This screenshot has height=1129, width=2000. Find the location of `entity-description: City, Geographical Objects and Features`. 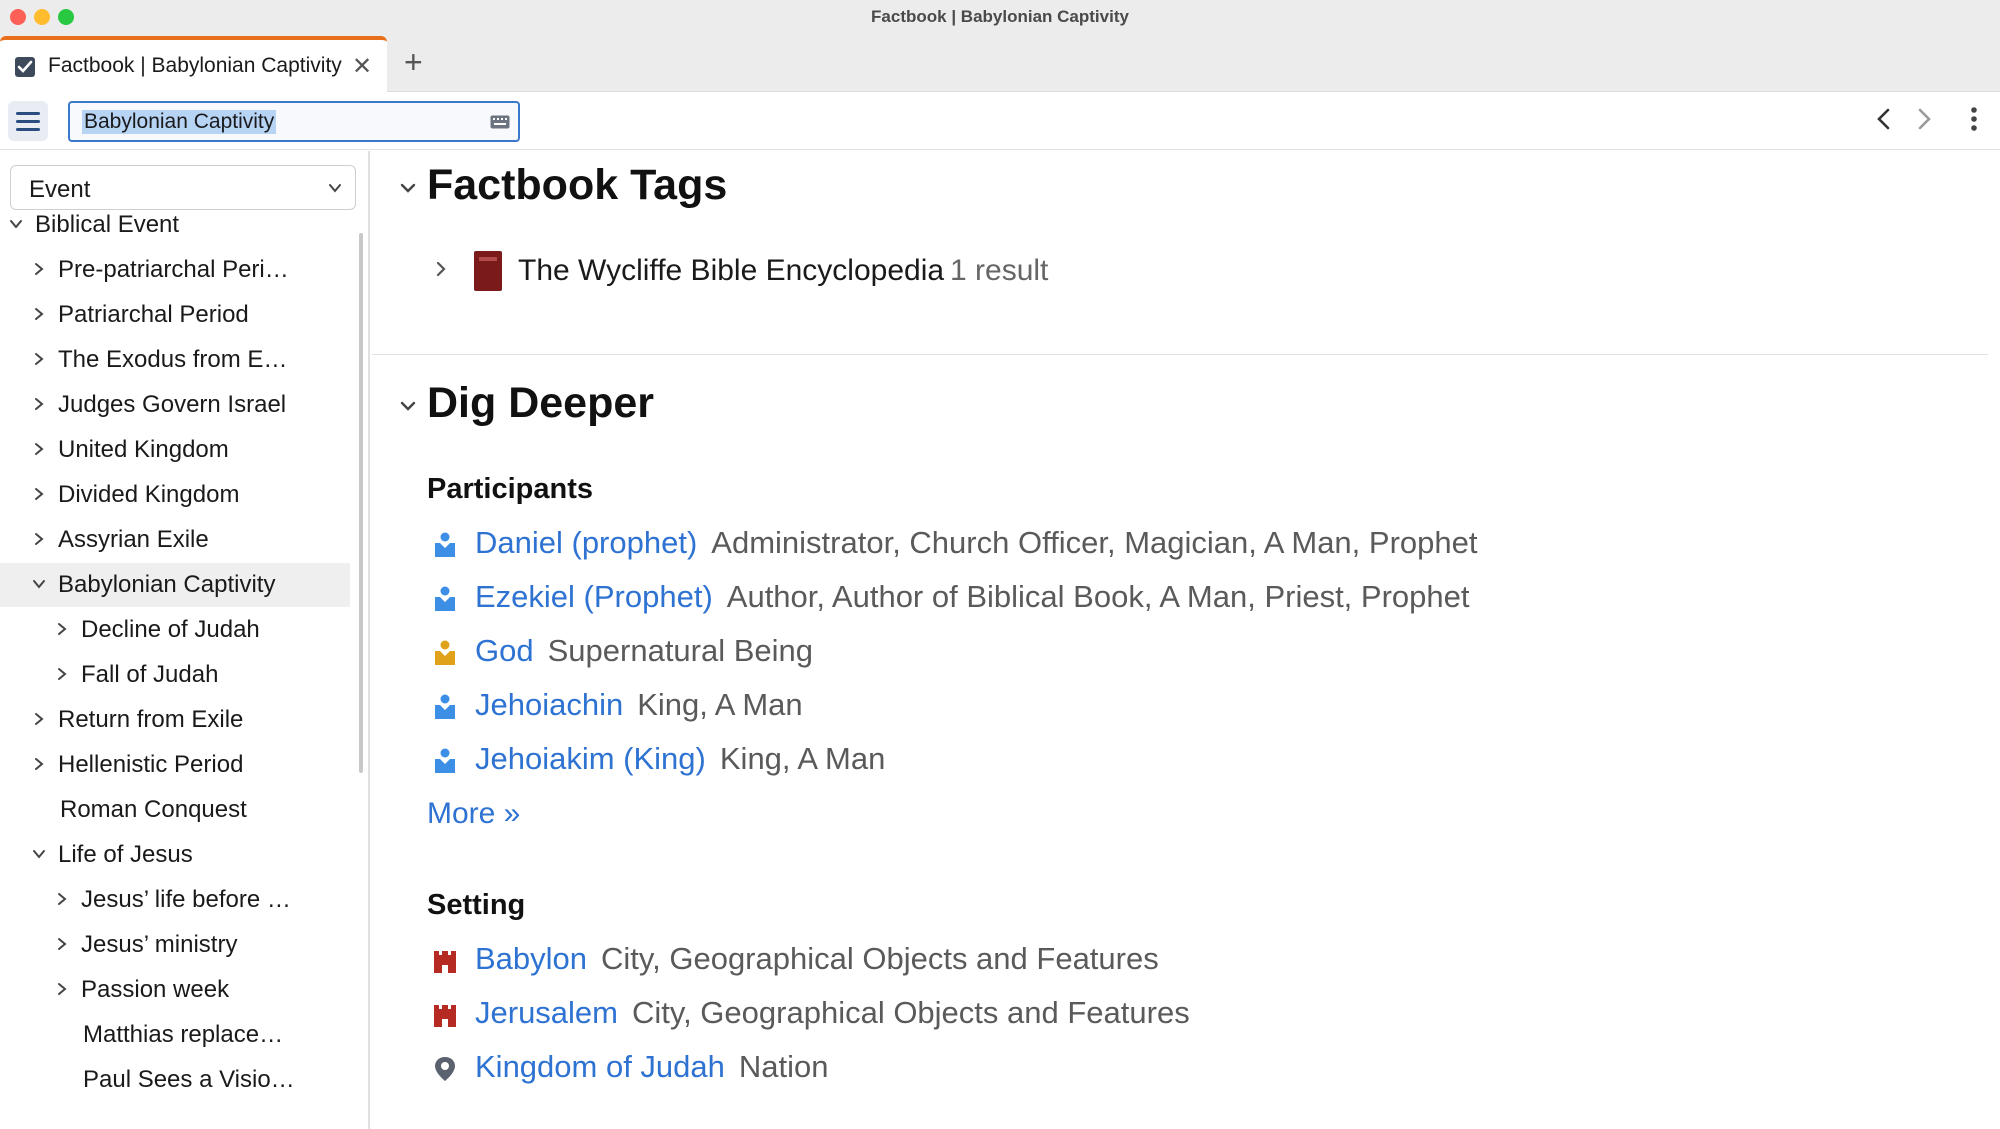

entity-description: City, Geographical Objects and Features is located at coordinates (880, 958).